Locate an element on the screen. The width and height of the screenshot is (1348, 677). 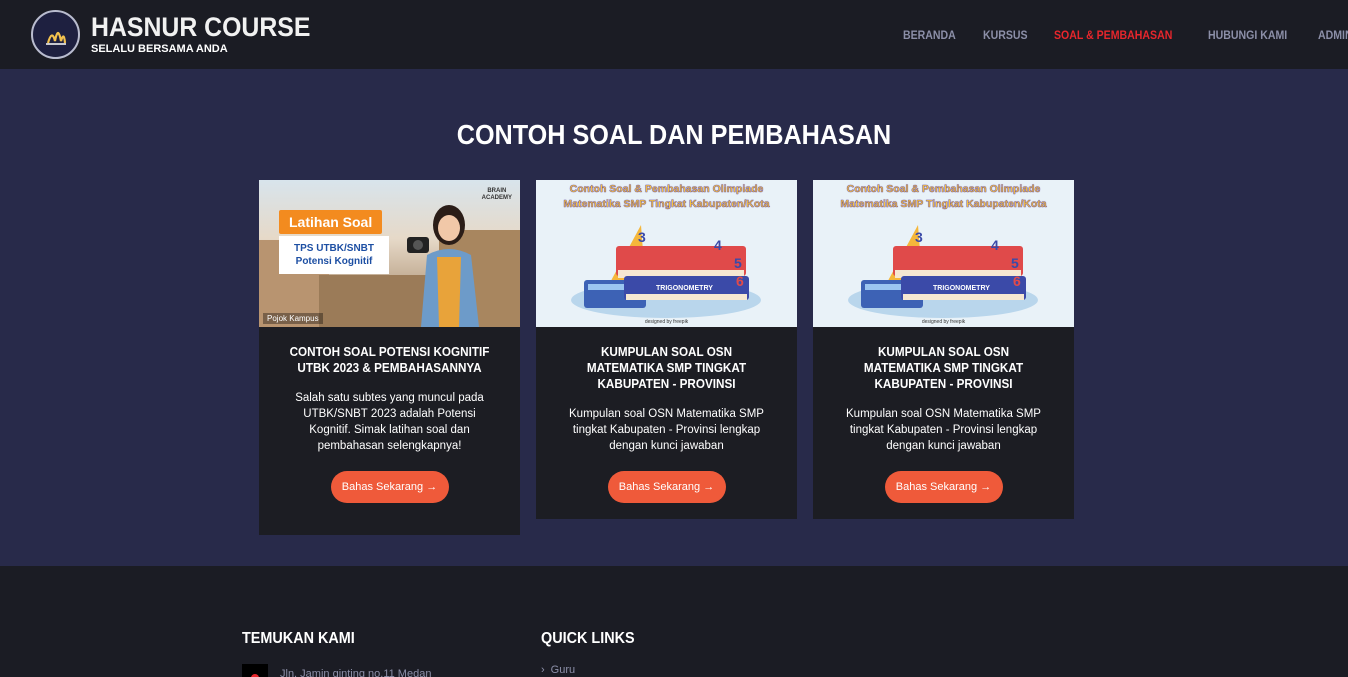
student-photo-icon is located at coordinates (443, 266).